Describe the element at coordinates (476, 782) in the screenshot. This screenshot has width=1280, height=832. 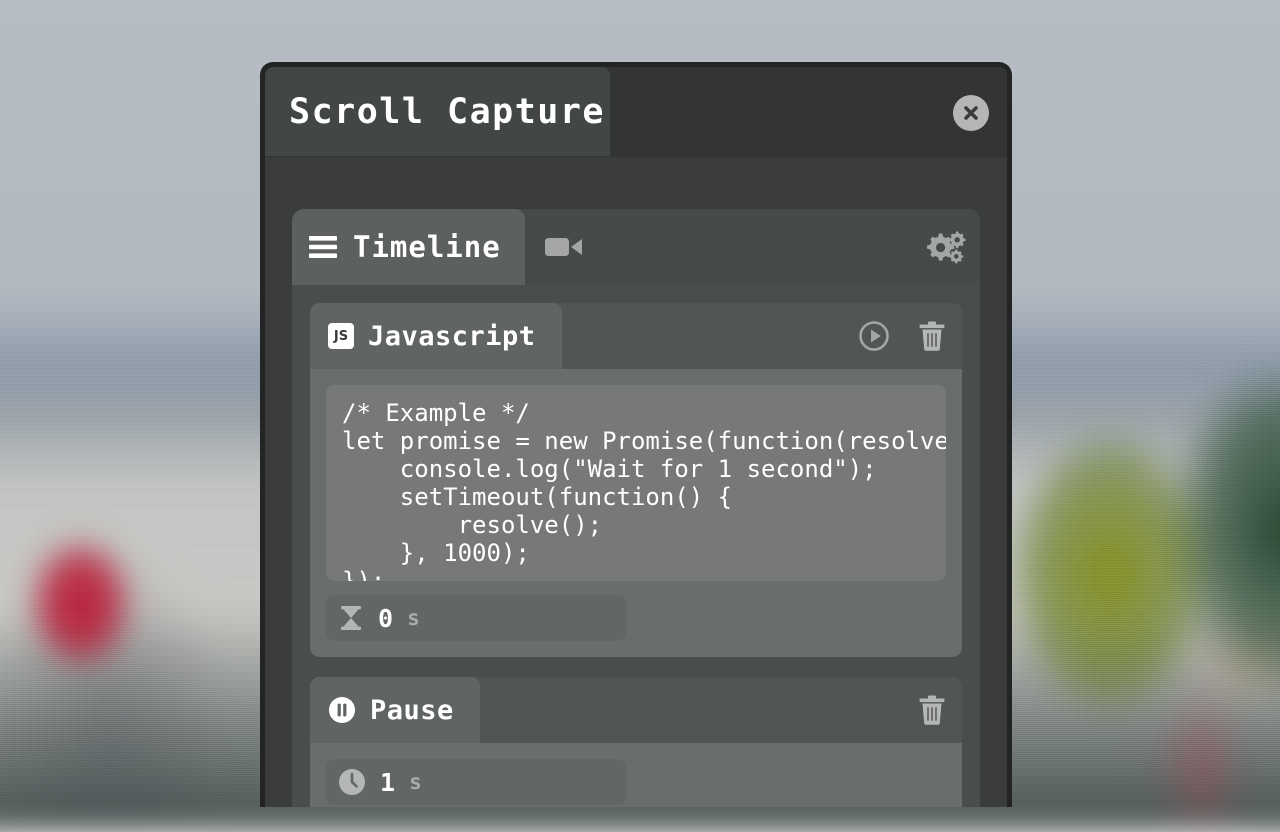
I see `pause-duration-field: 1 s` at that location.